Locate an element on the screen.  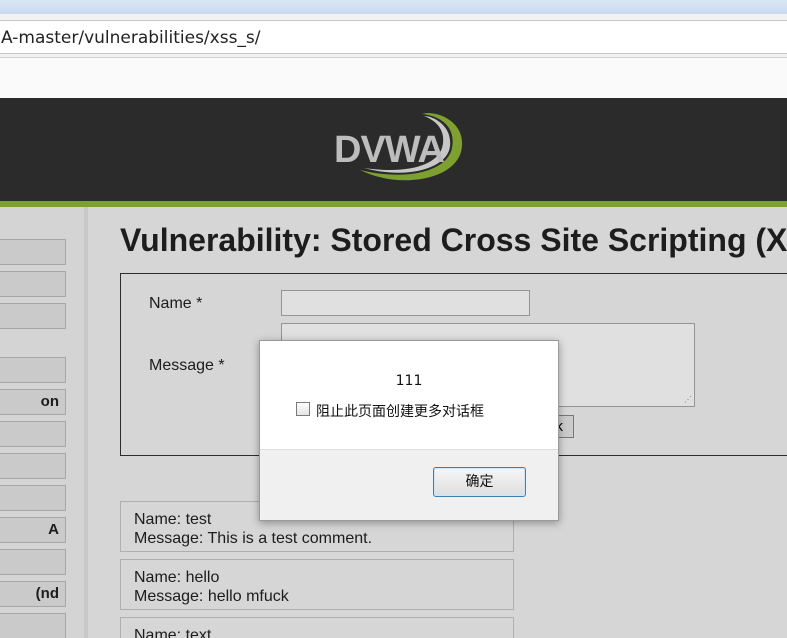
address-bar: A-master/vulnerabilities/xss_s/ is located at coordinates (393, 37).